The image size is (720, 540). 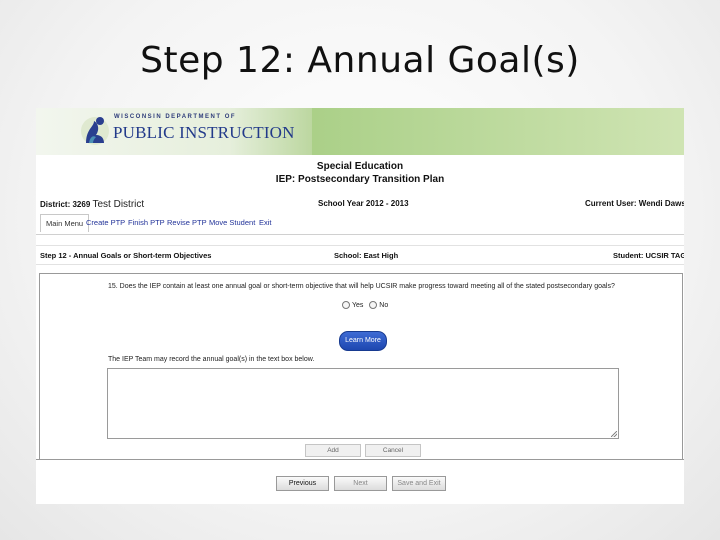 What do you see at coordinates (360, 60) in the screenshot?
I see `slide-title: Step 12: Annual Goal(s)` at bounding box center [360, 60].